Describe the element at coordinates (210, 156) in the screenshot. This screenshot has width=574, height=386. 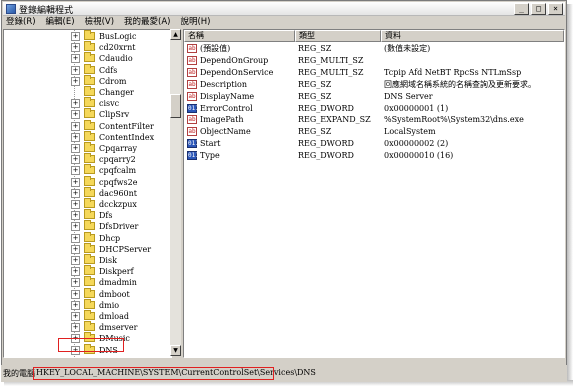
I see `value-name: Type` at that location.